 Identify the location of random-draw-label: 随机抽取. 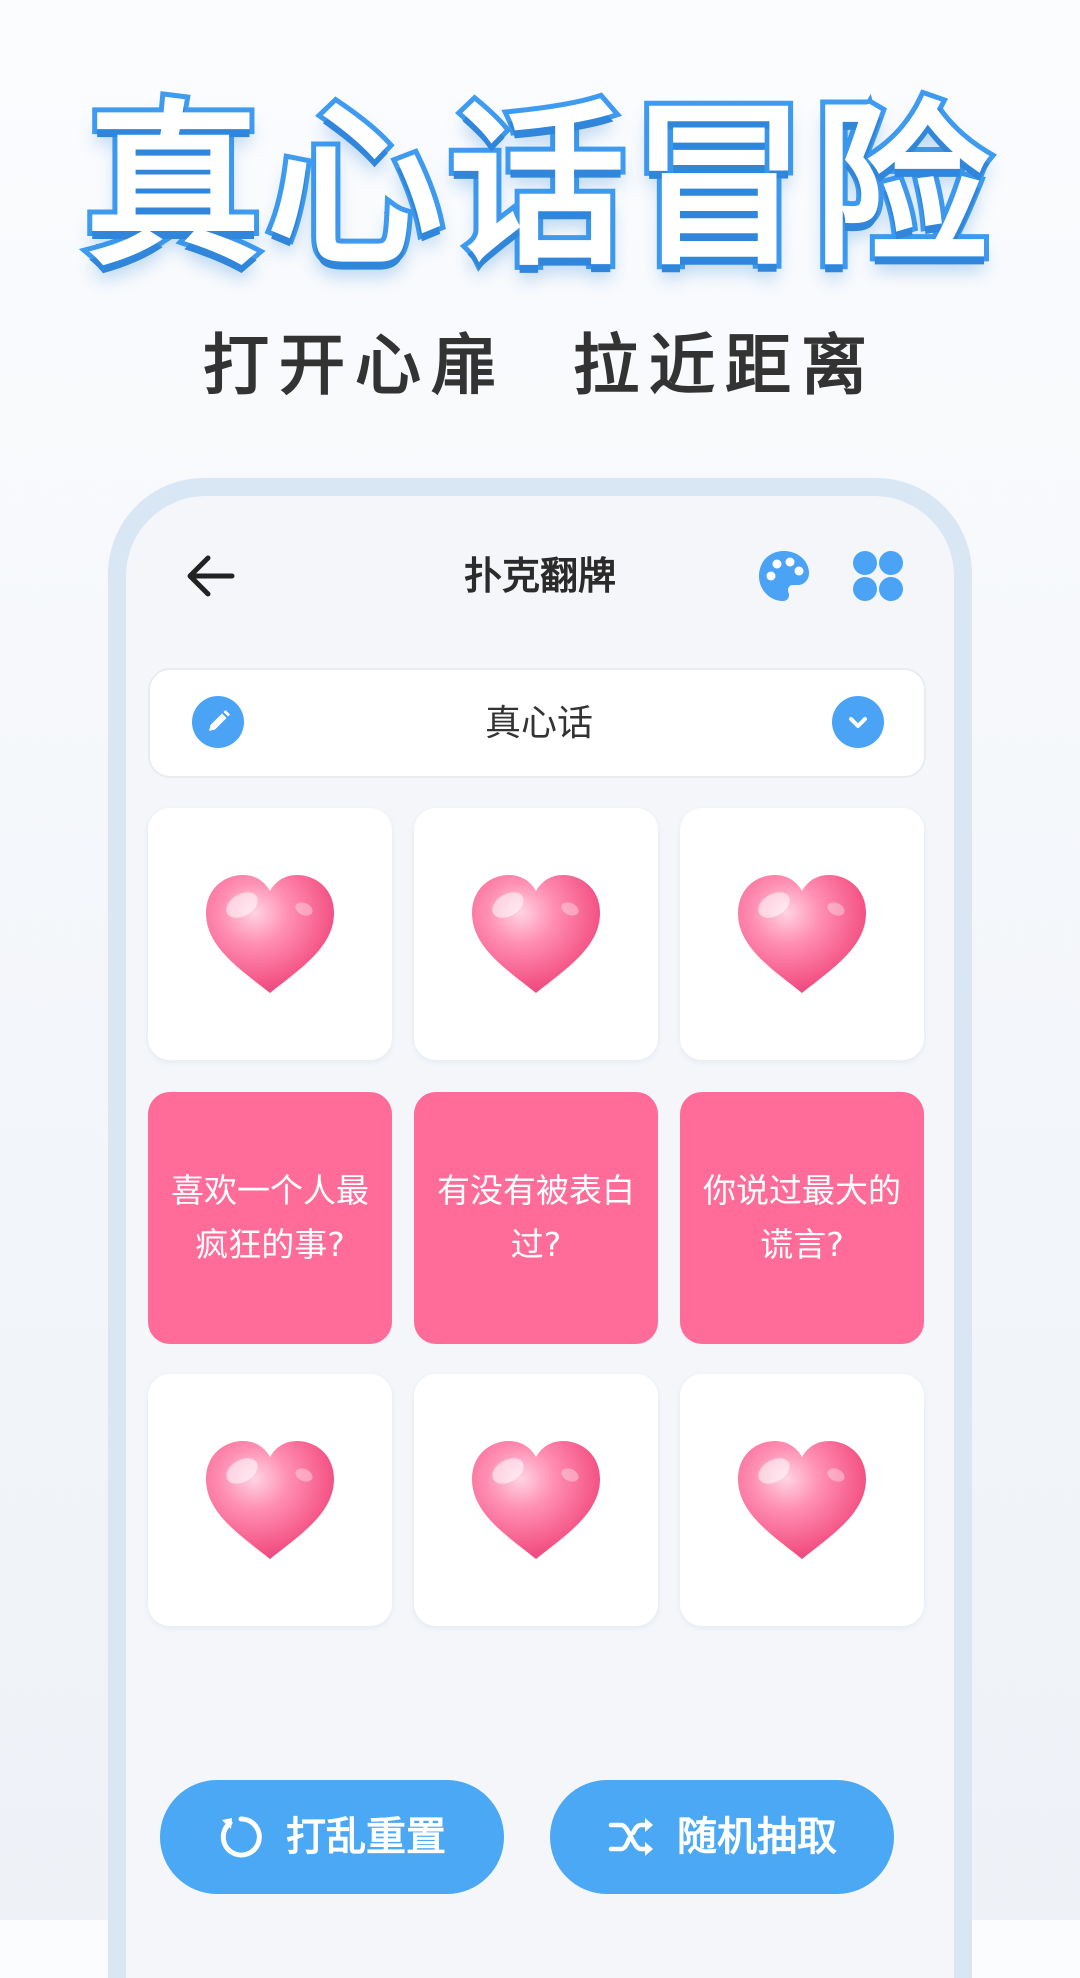
(757, 1837).